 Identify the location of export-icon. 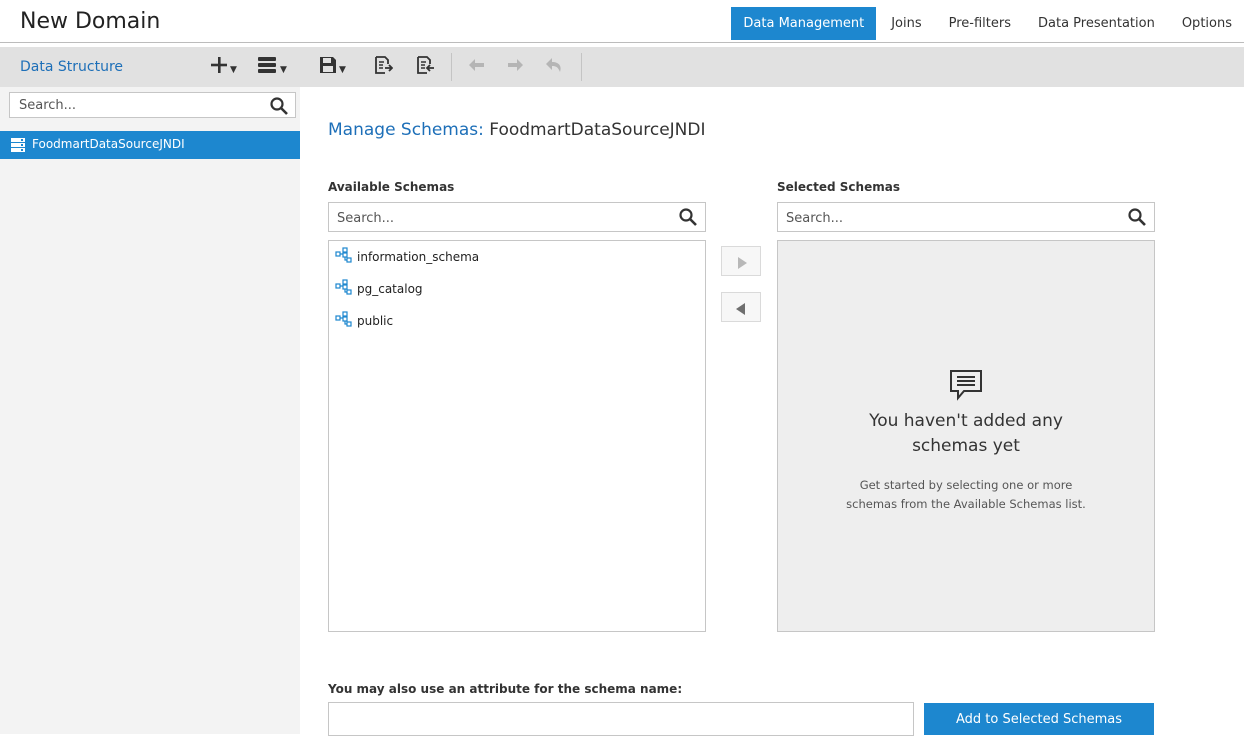
(383, 67).